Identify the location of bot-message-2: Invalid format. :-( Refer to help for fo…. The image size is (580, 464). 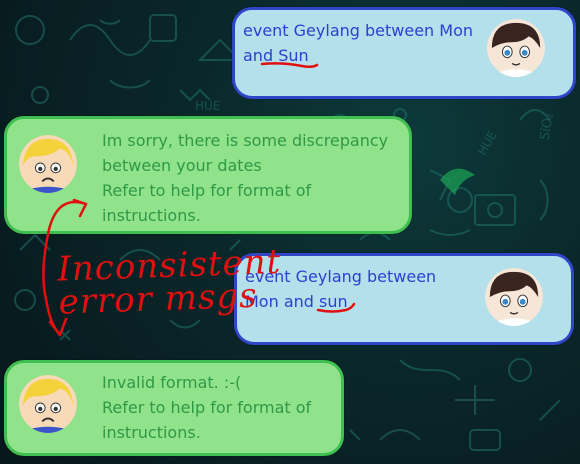
(174, 408).